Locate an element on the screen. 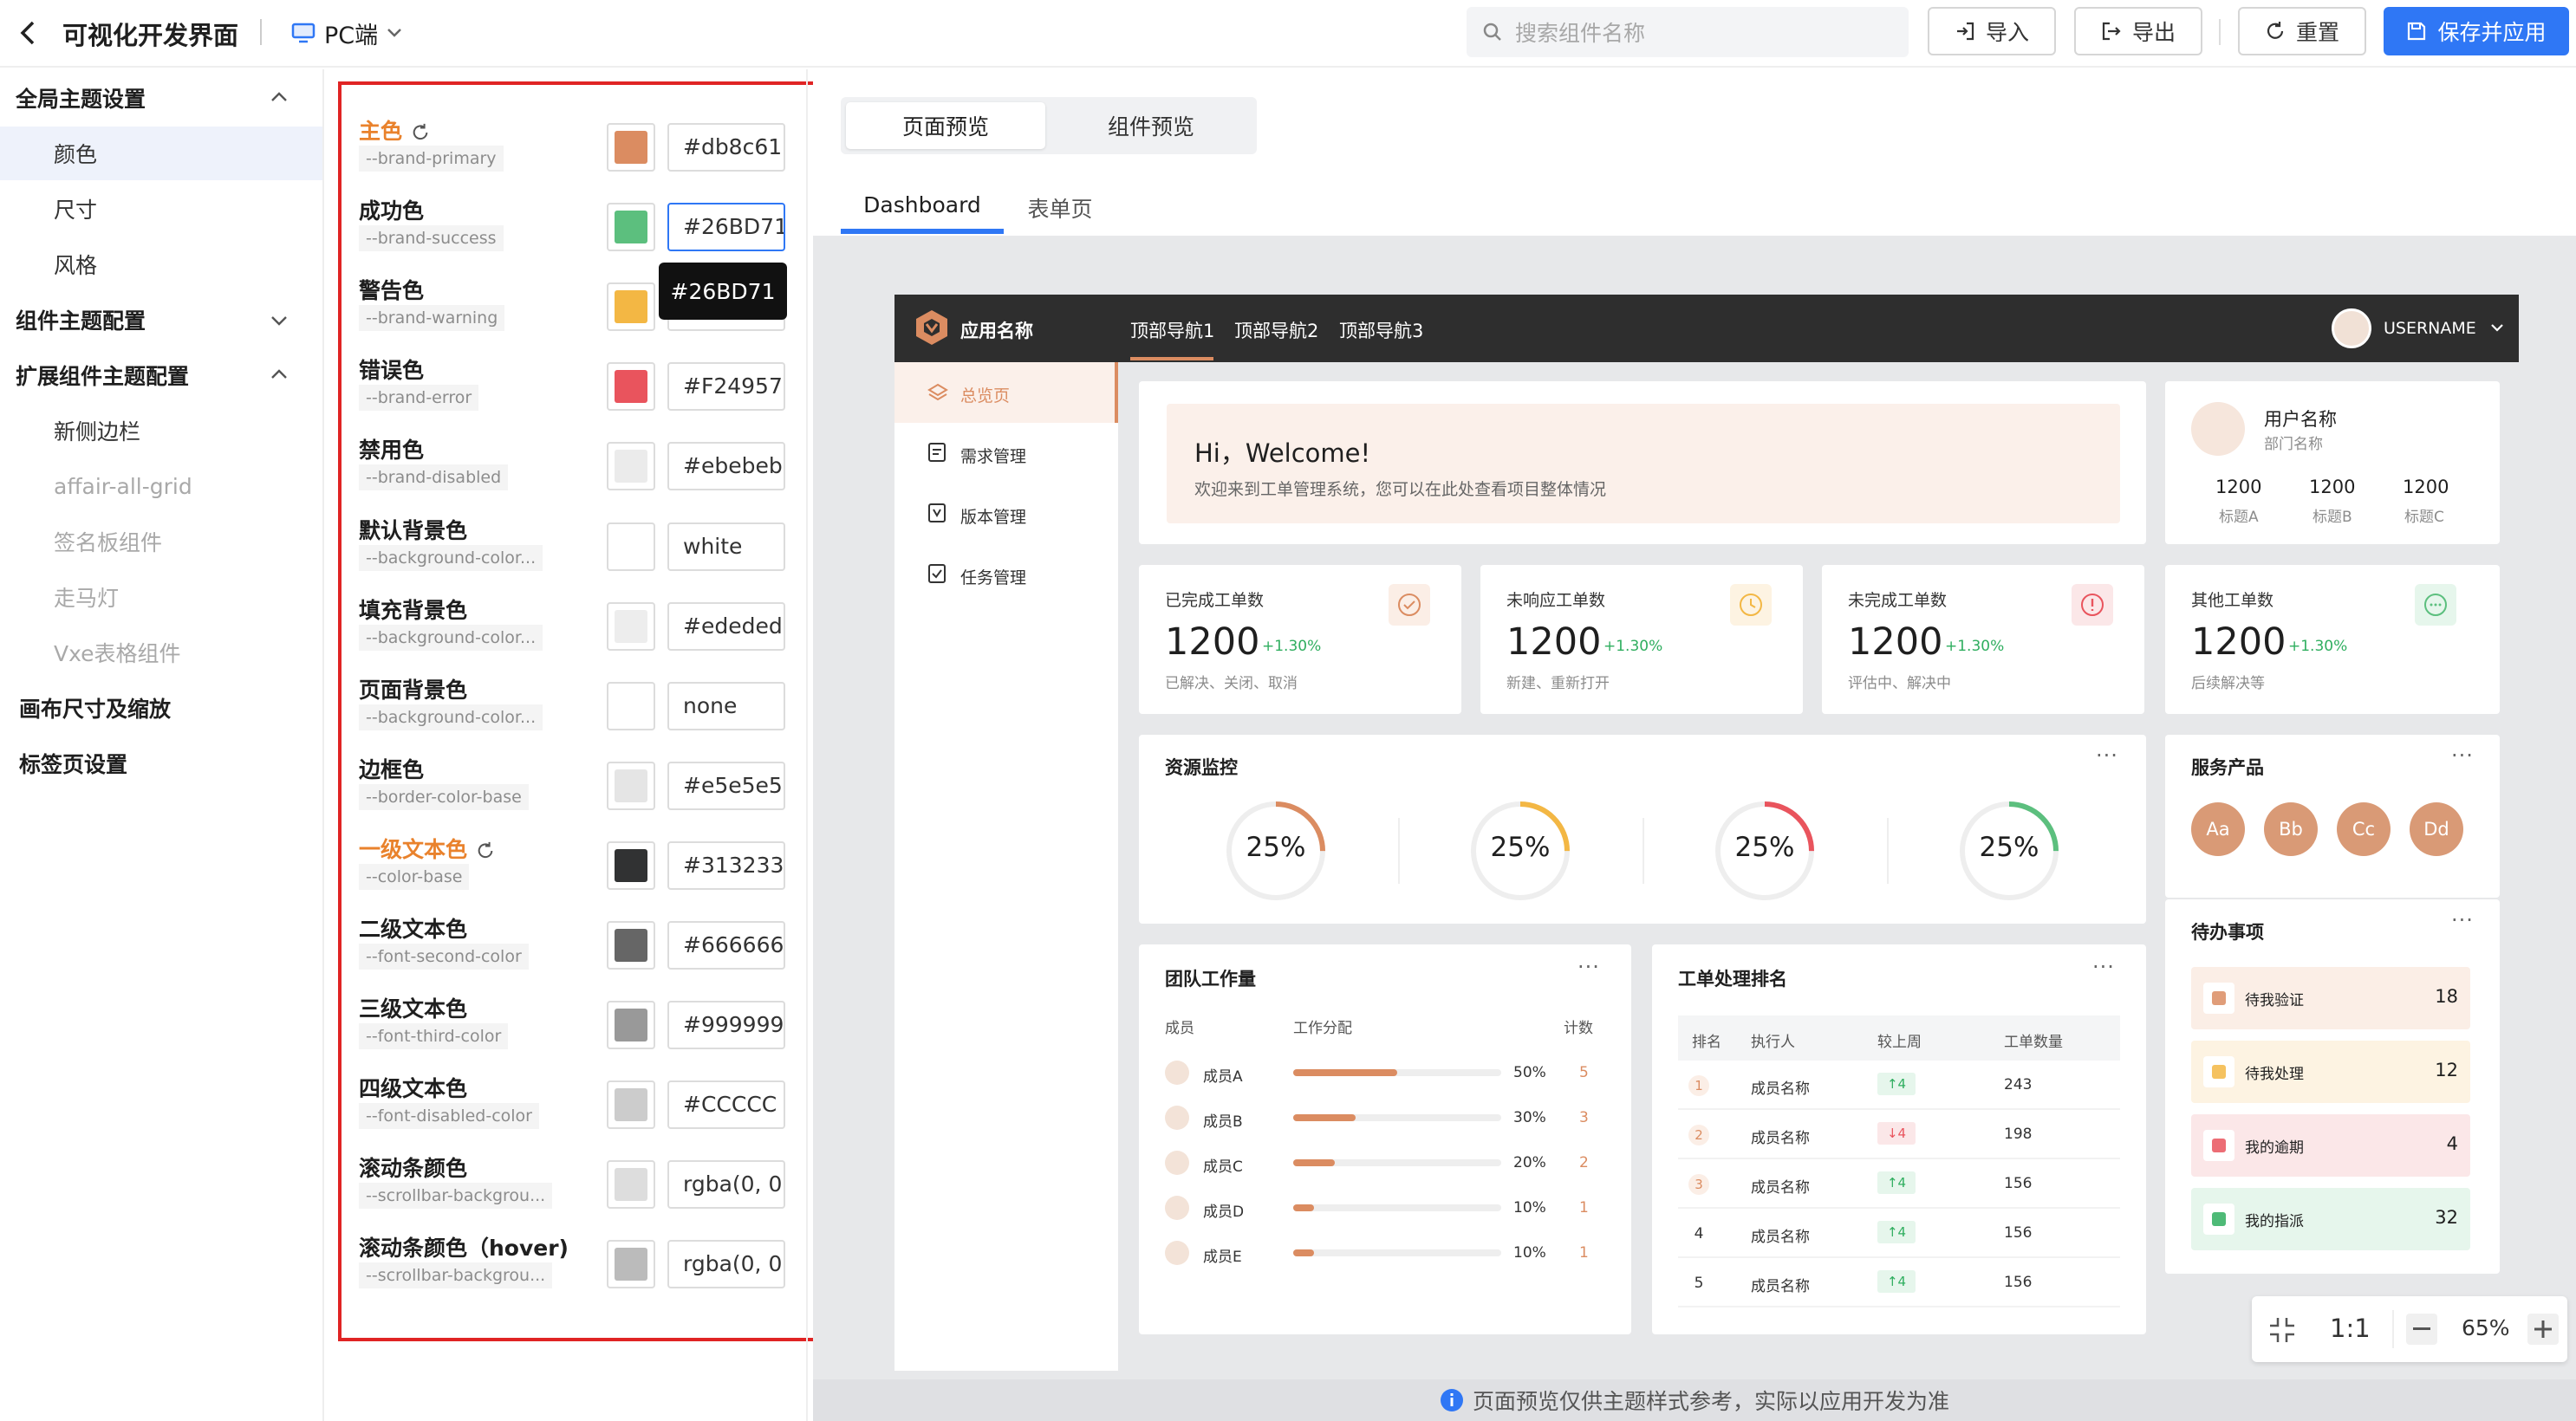 The width and height of the screenshot is (2576, 1421). avatar is located at coordinates (2351, 328).